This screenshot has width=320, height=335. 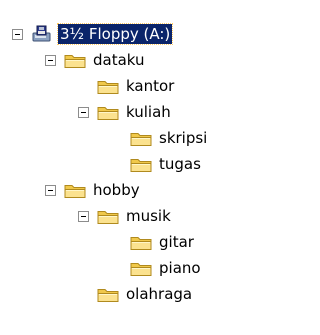 I want to click on tree-node-kuliah: kuliah, so click(x=125, y=112).